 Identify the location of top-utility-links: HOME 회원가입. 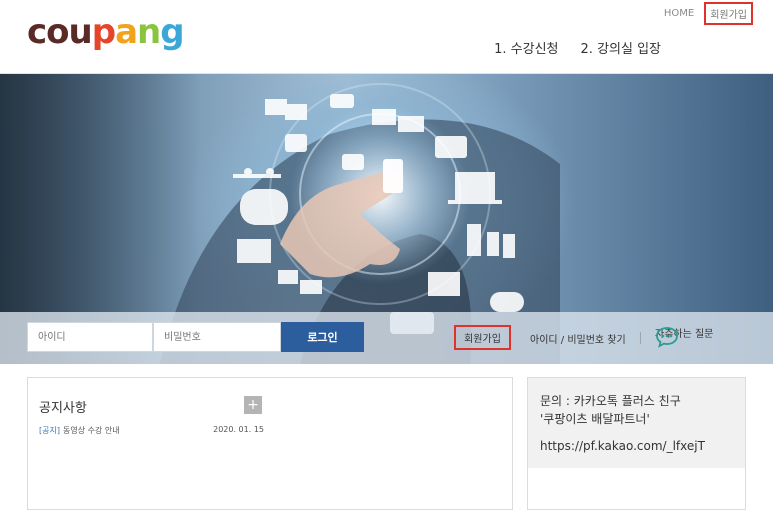
(708, 13).